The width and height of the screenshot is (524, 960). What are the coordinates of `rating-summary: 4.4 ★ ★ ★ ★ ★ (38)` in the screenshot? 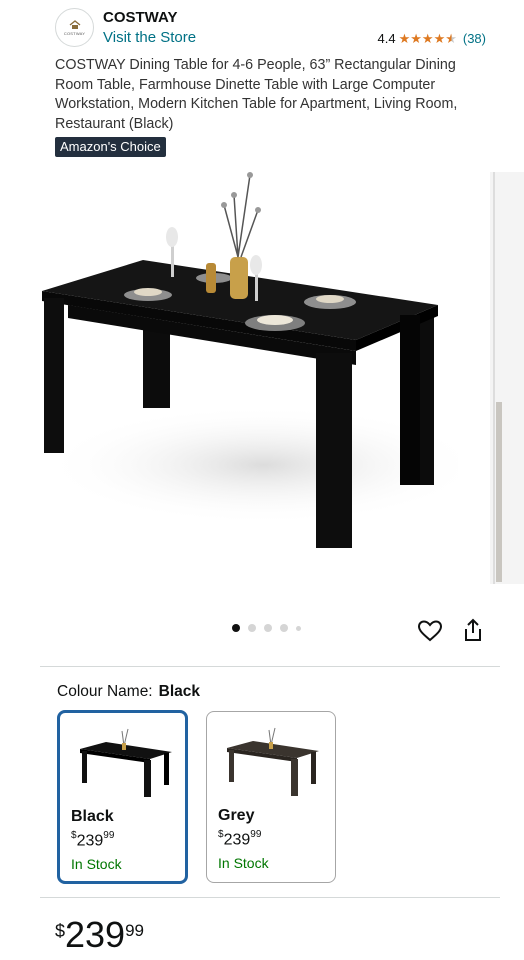 It's located at (432, 38).